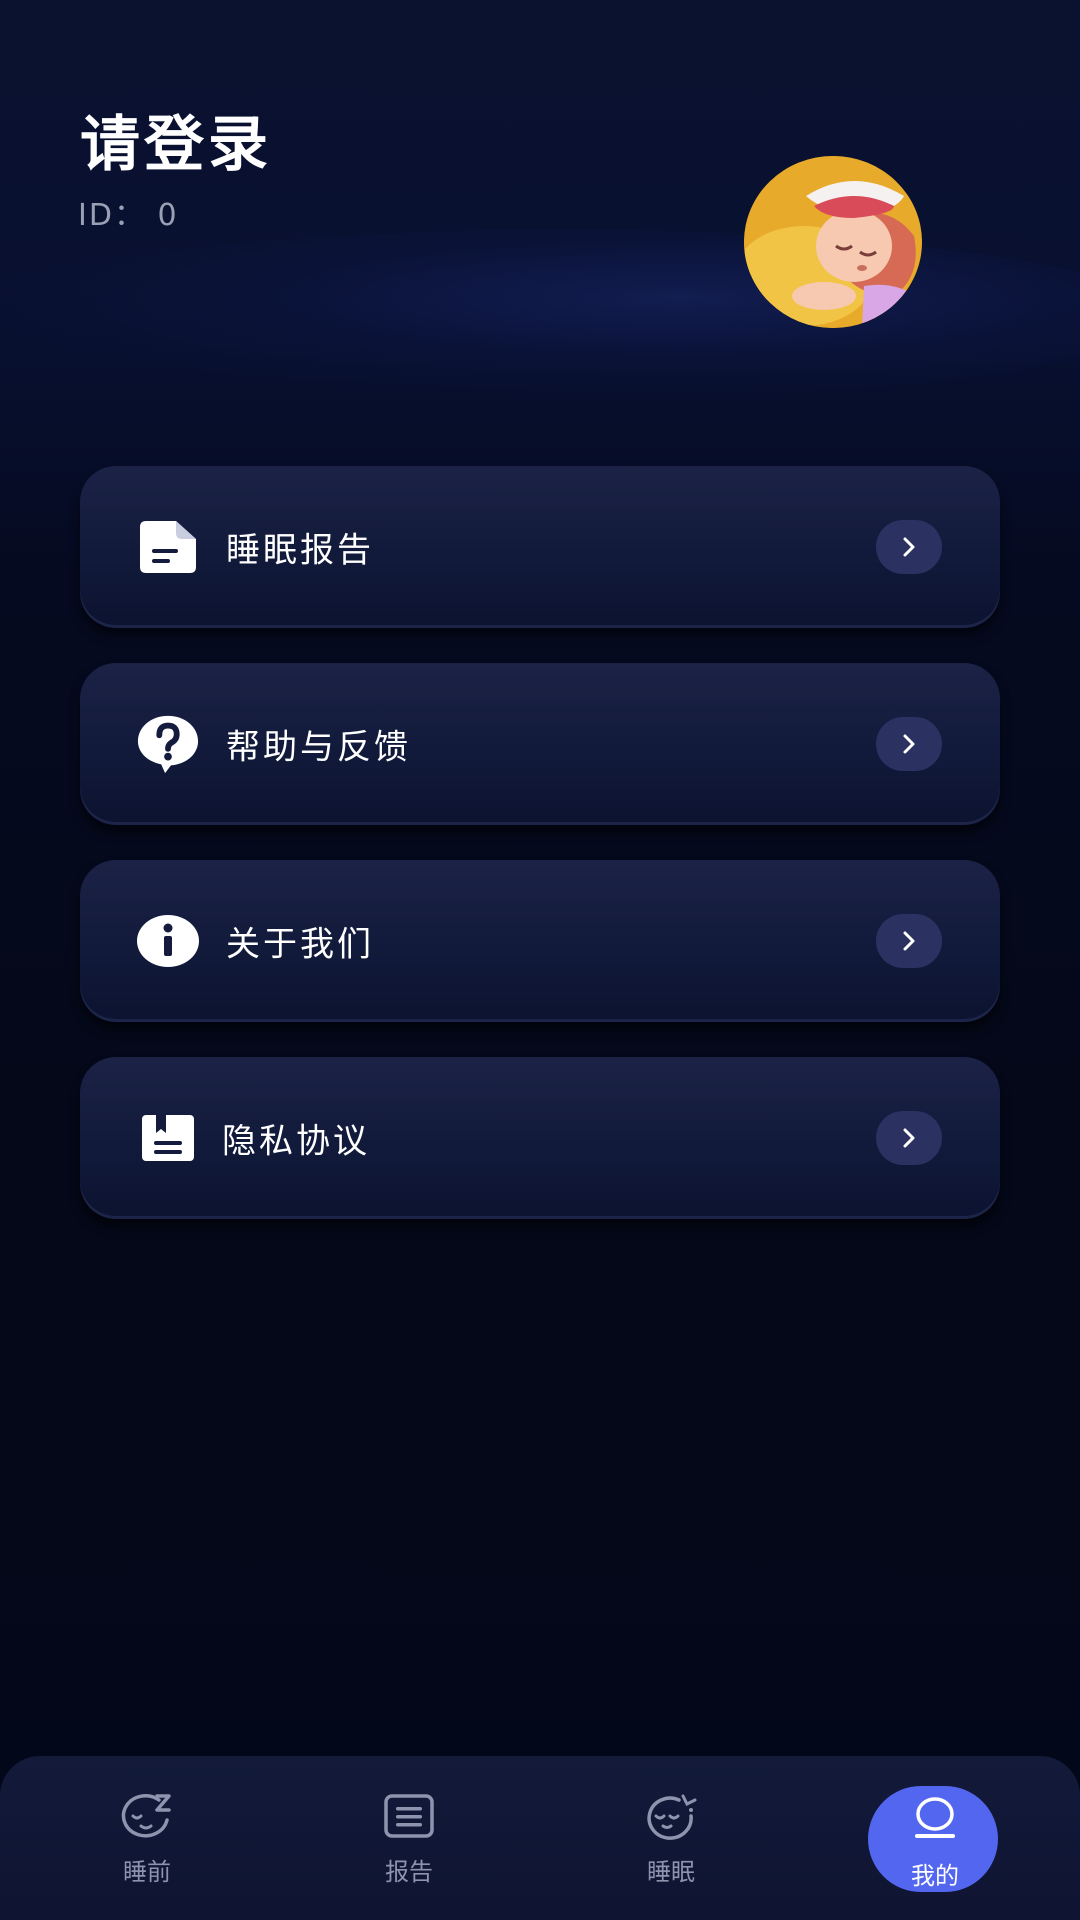 This screenshot has width=1080, height=1920. I want to click on tab-label: 睡前, so click(147, 1872).